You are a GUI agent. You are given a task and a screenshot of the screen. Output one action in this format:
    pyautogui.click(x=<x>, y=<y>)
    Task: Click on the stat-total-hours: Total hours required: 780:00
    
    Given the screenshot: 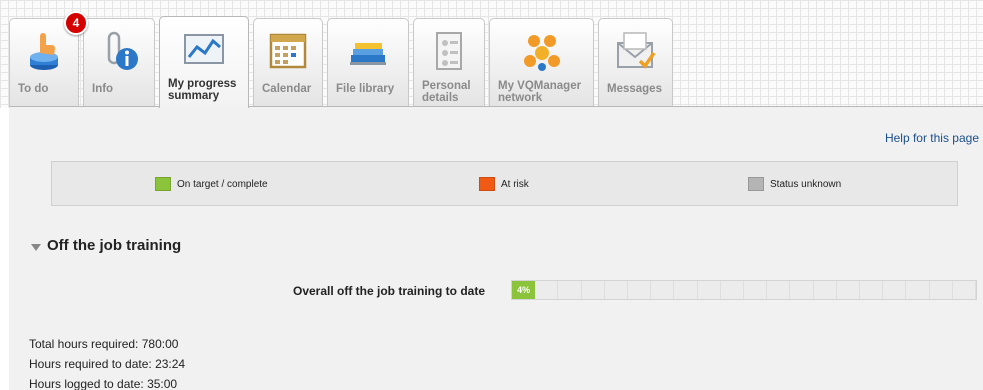 What is the action you would take?
    pyautogui.click(x=104, y=344)
    